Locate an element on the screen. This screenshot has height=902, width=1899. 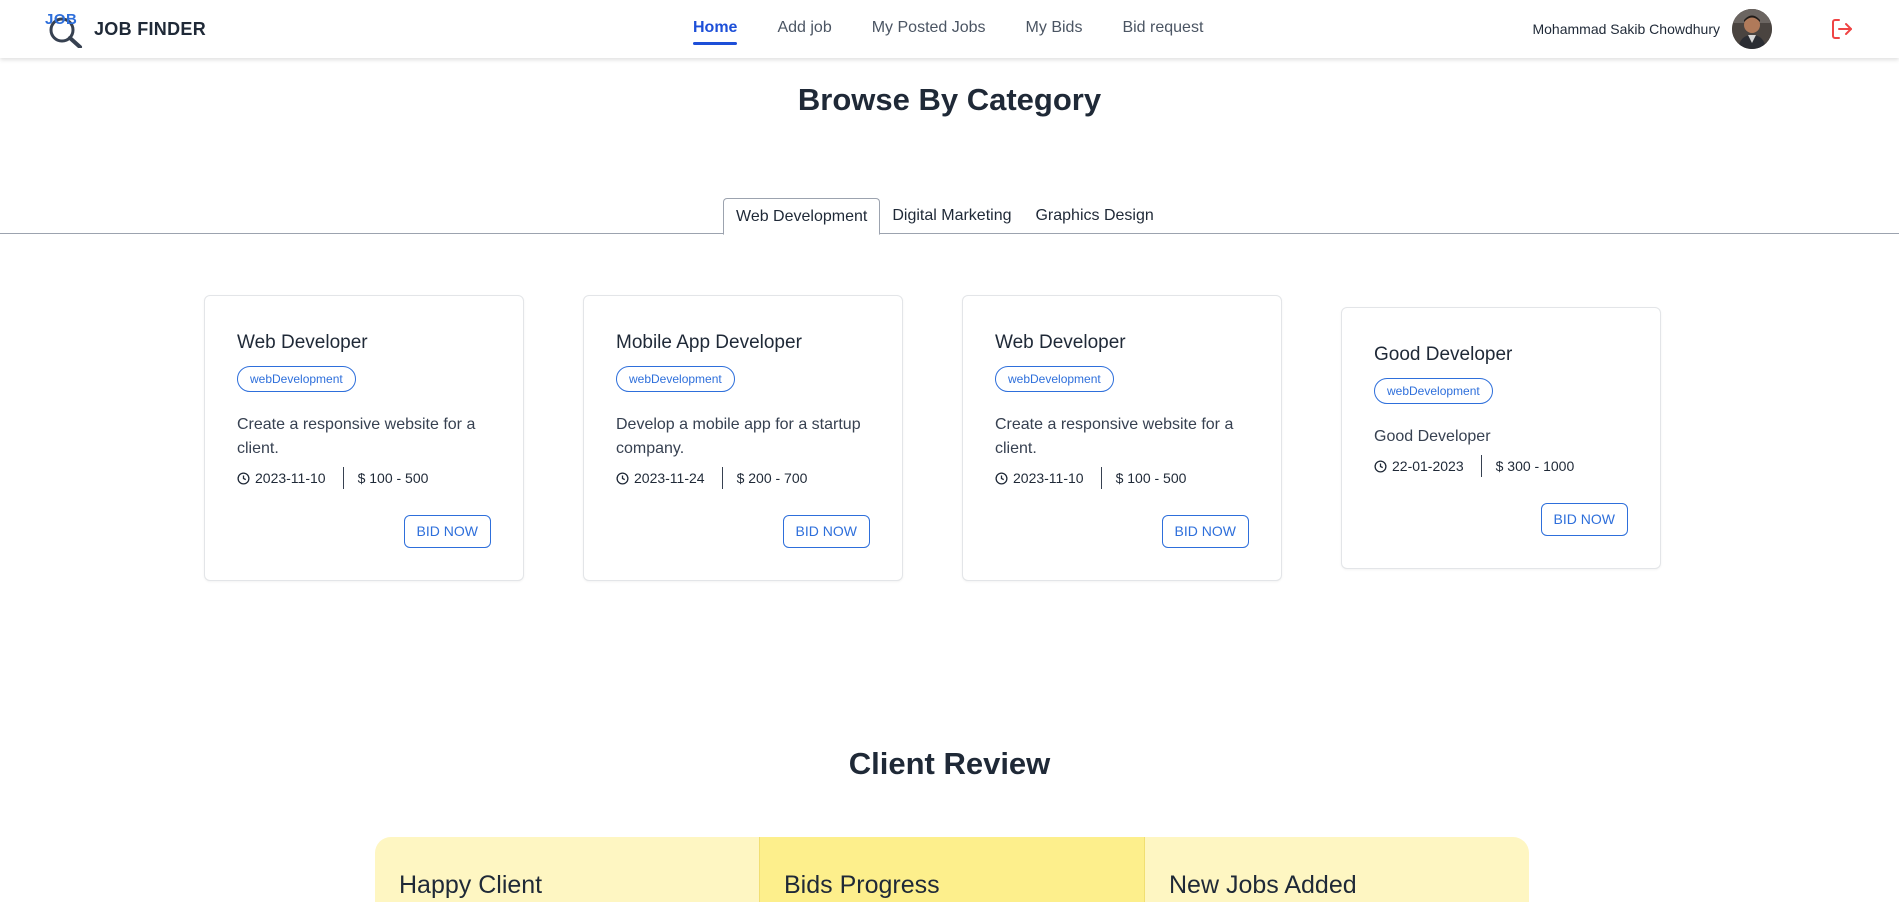
stat-bids-progress: Bids Progress is located at coordinates (952, 869).